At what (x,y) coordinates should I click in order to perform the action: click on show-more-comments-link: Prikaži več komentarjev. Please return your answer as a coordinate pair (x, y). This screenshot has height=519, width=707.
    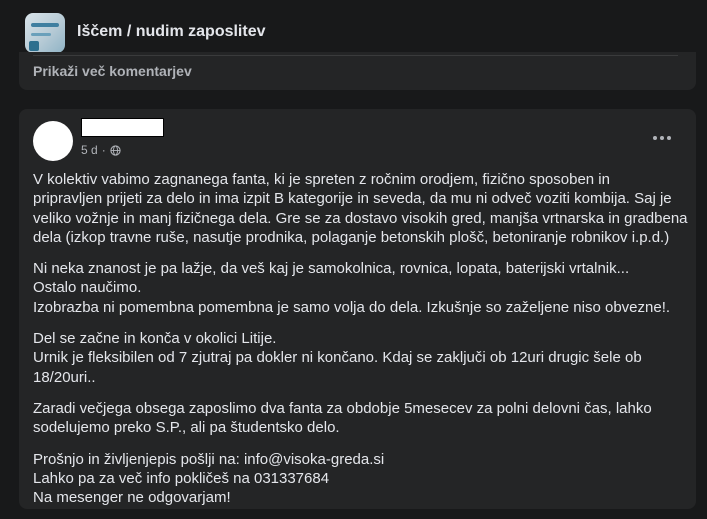
    Looking at the image, I should click on (112, 71).